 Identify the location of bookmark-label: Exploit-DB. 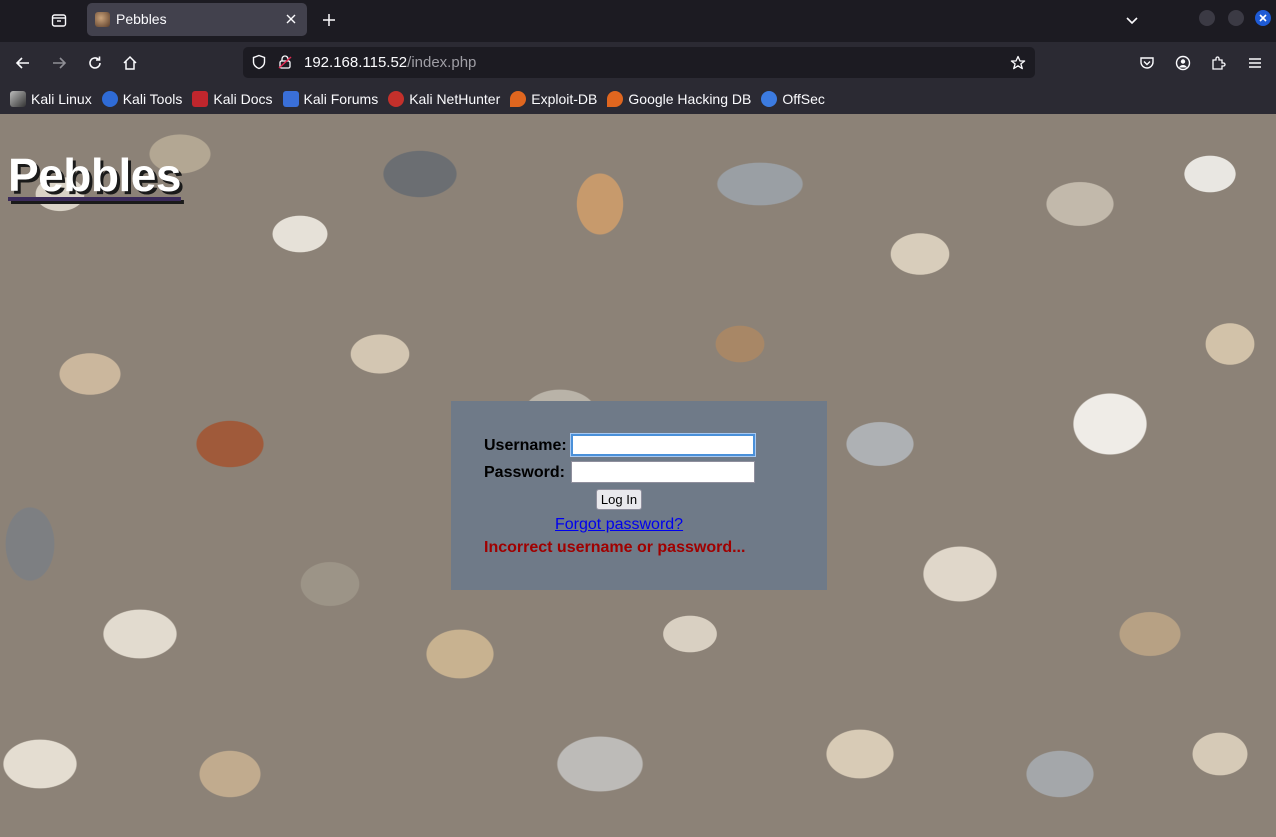
(564, 99).